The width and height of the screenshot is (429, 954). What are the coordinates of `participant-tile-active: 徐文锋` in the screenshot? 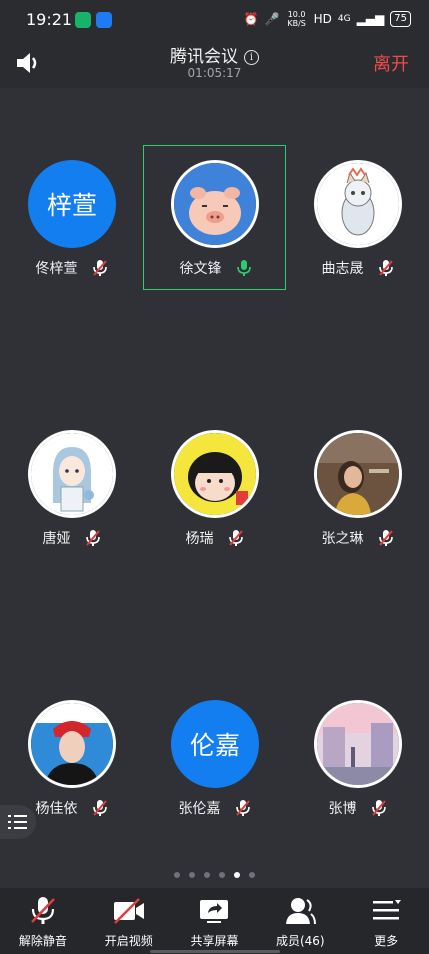 It's located at (214, 217).